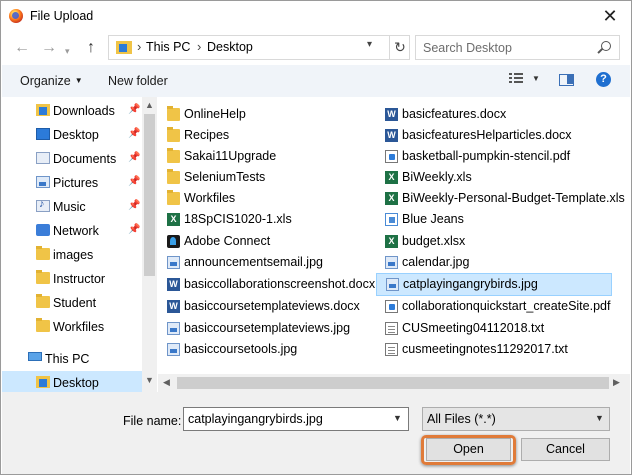 The height and width of the screenshot is (475, 632). What do you see at coordinates (267, 177) in the screenshot?
I see `list-item: SeleniumTests` at bounding box center [267, 177].